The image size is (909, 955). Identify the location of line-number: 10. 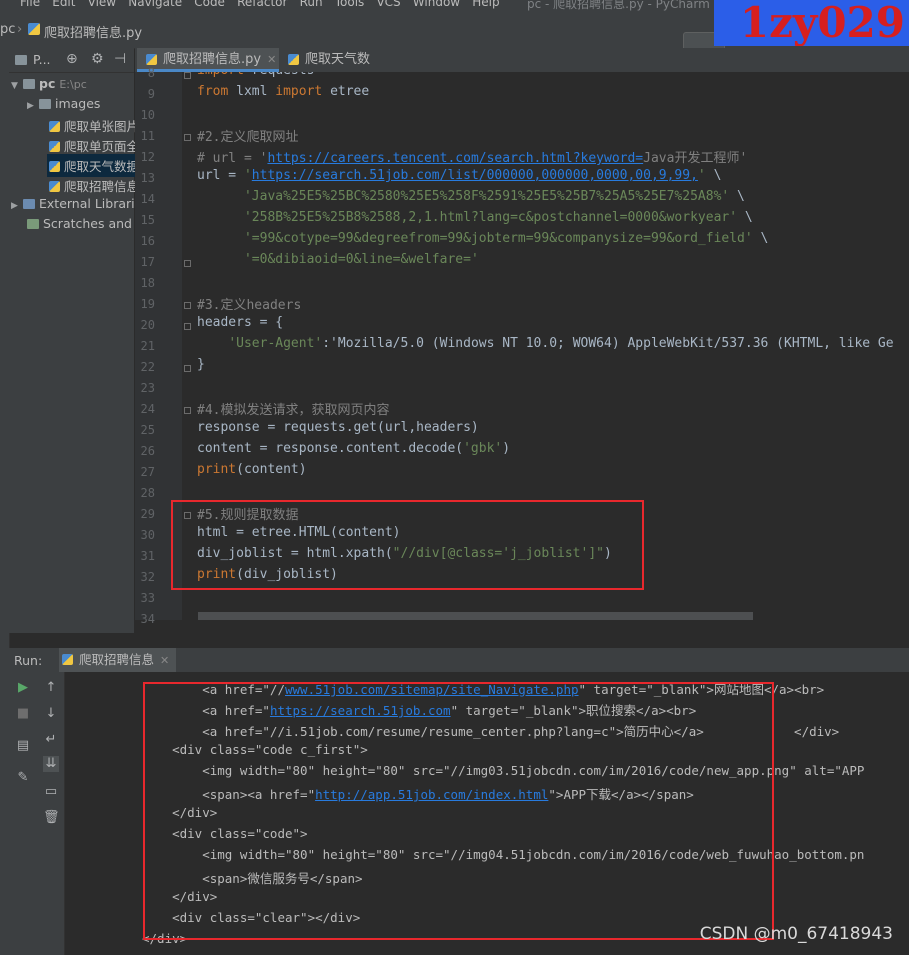
(147, 115).